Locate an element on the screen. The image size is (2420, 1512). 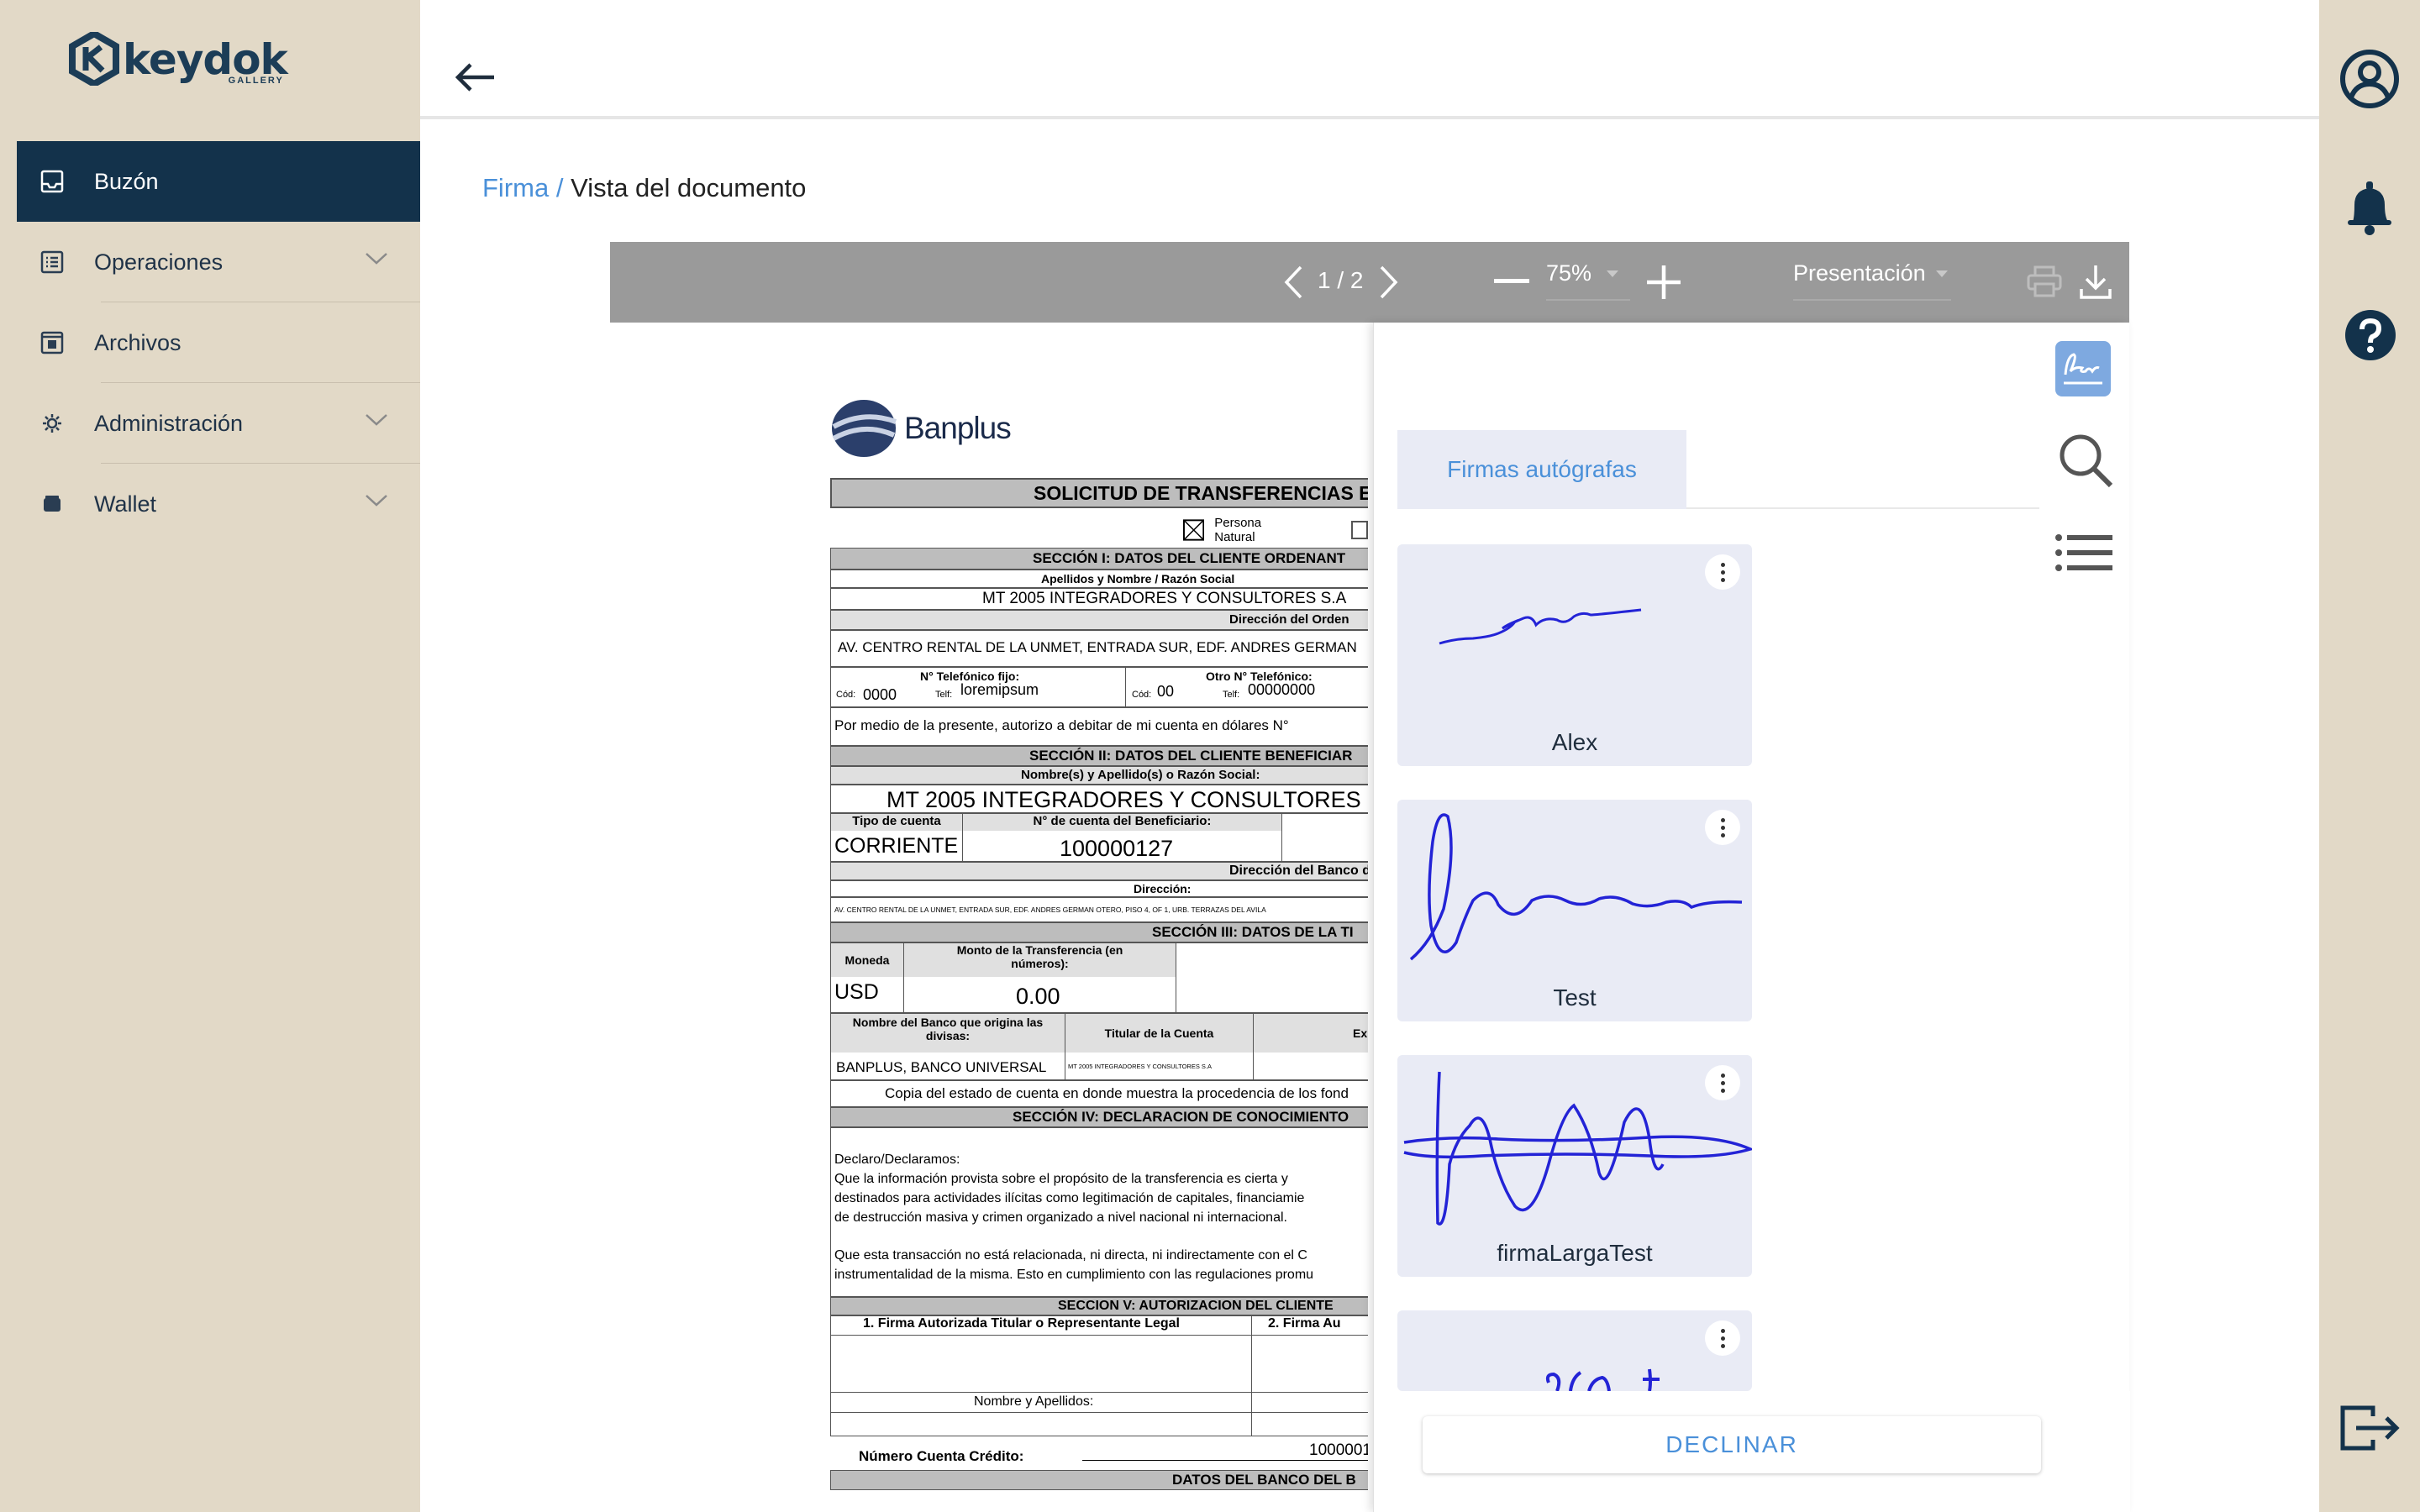
logout-icon is located at coordinates (2370, 1430).